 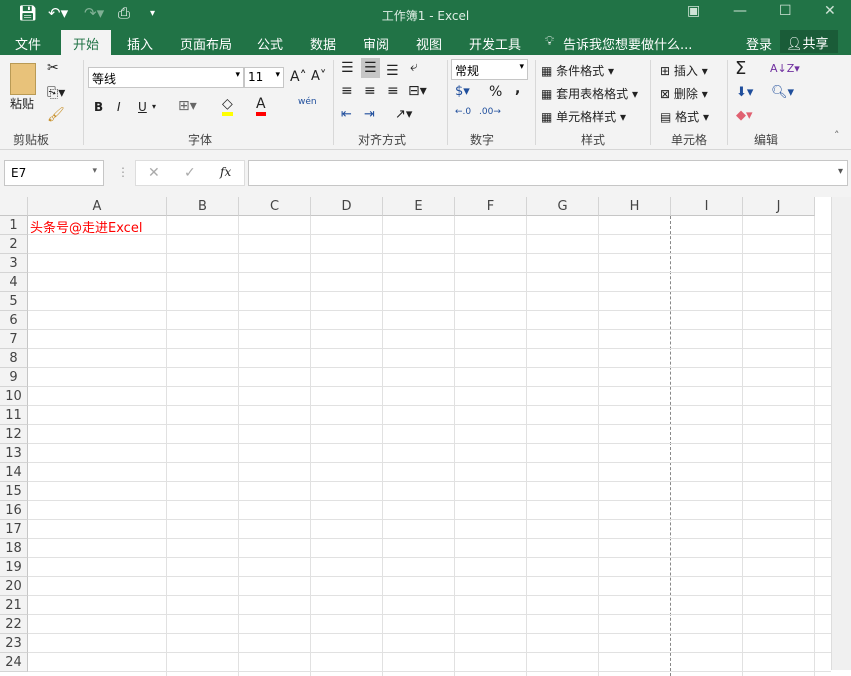 I want to click on column-header-B: B, so click(x=203, y=206).